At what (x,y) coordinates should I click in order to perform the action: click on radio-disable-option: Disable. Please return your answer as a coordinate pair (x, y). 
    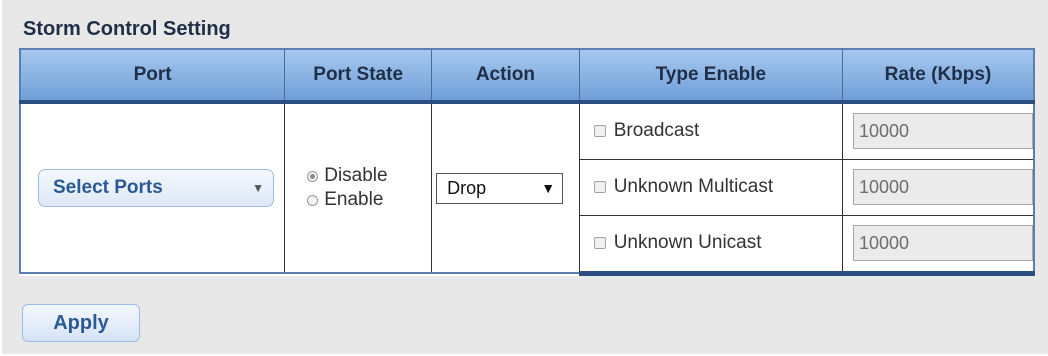
    Looking at the image, I should click on (369, 176).